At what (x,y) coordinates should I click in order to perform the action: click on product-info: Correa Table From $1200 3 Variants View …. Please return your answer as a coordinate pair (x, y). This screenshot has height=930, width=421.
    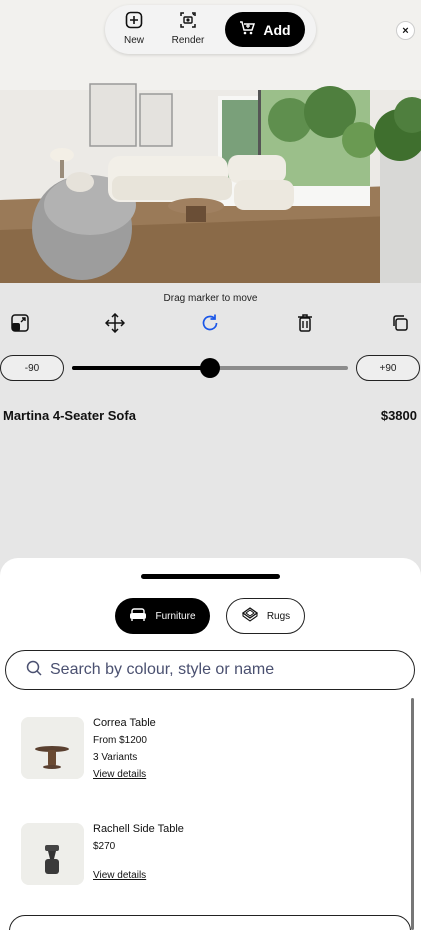
    Looking at the image, I should click on (124, 748).